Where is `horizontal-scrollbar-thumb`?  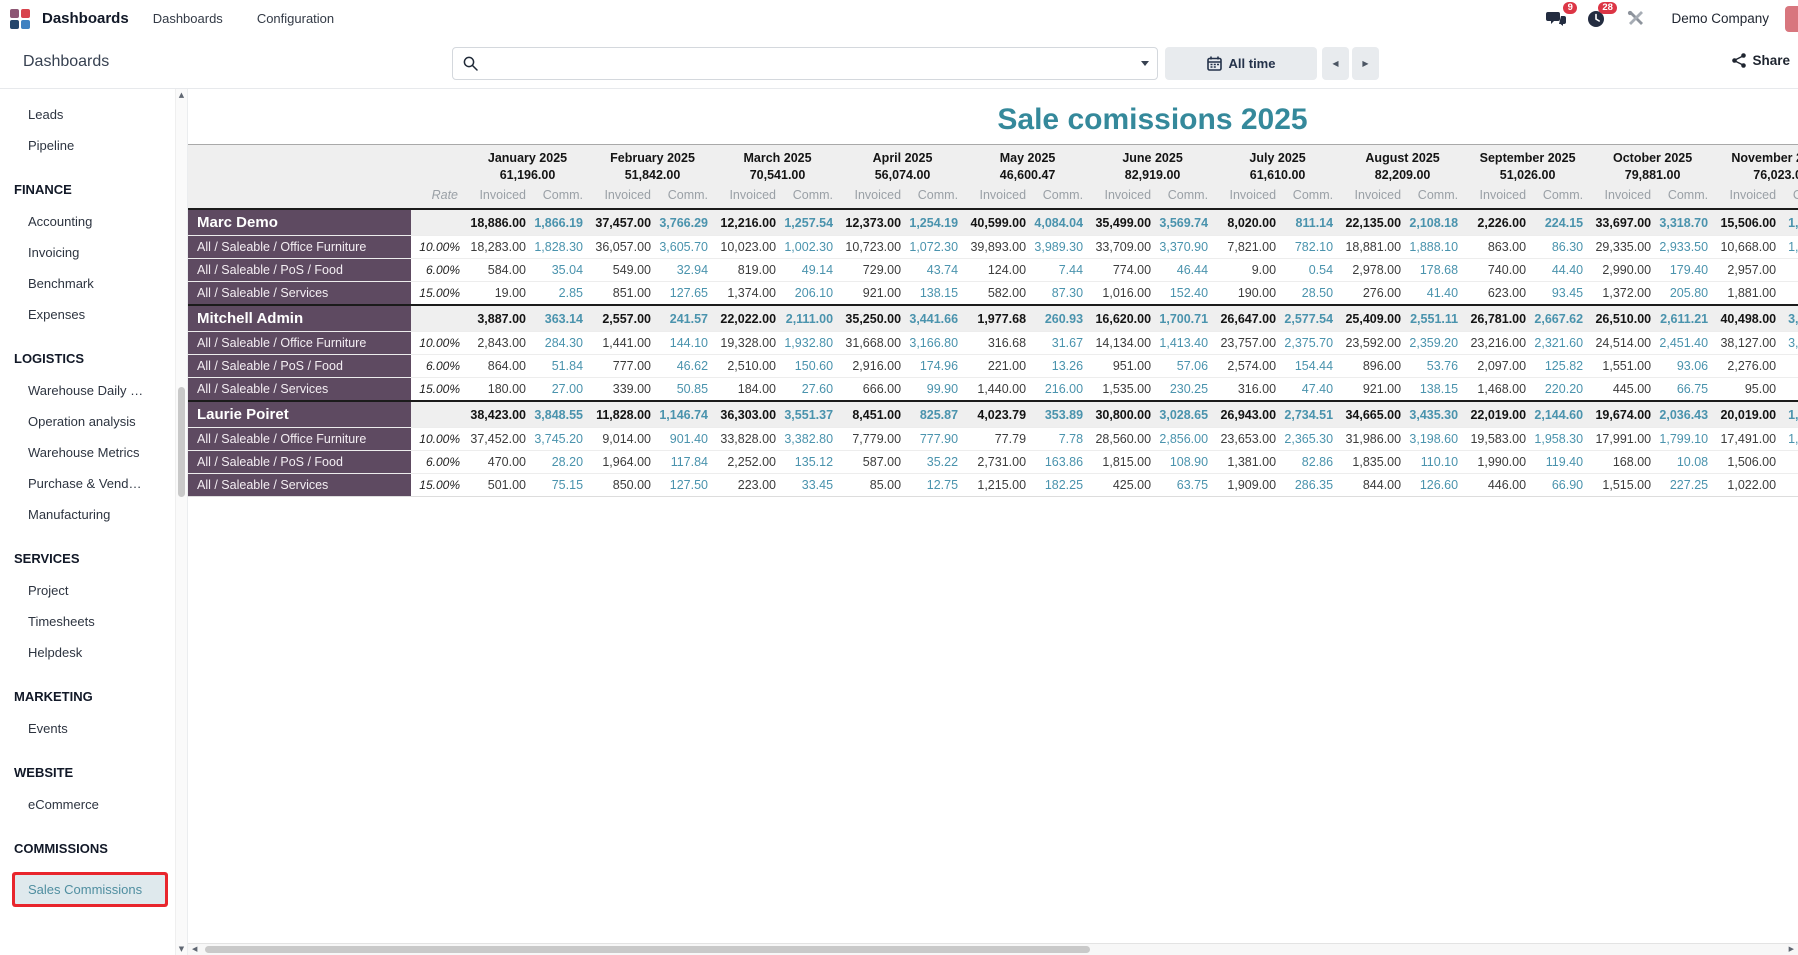
horizontal-scrollbar-thumb is located at coordinates (647, 949).